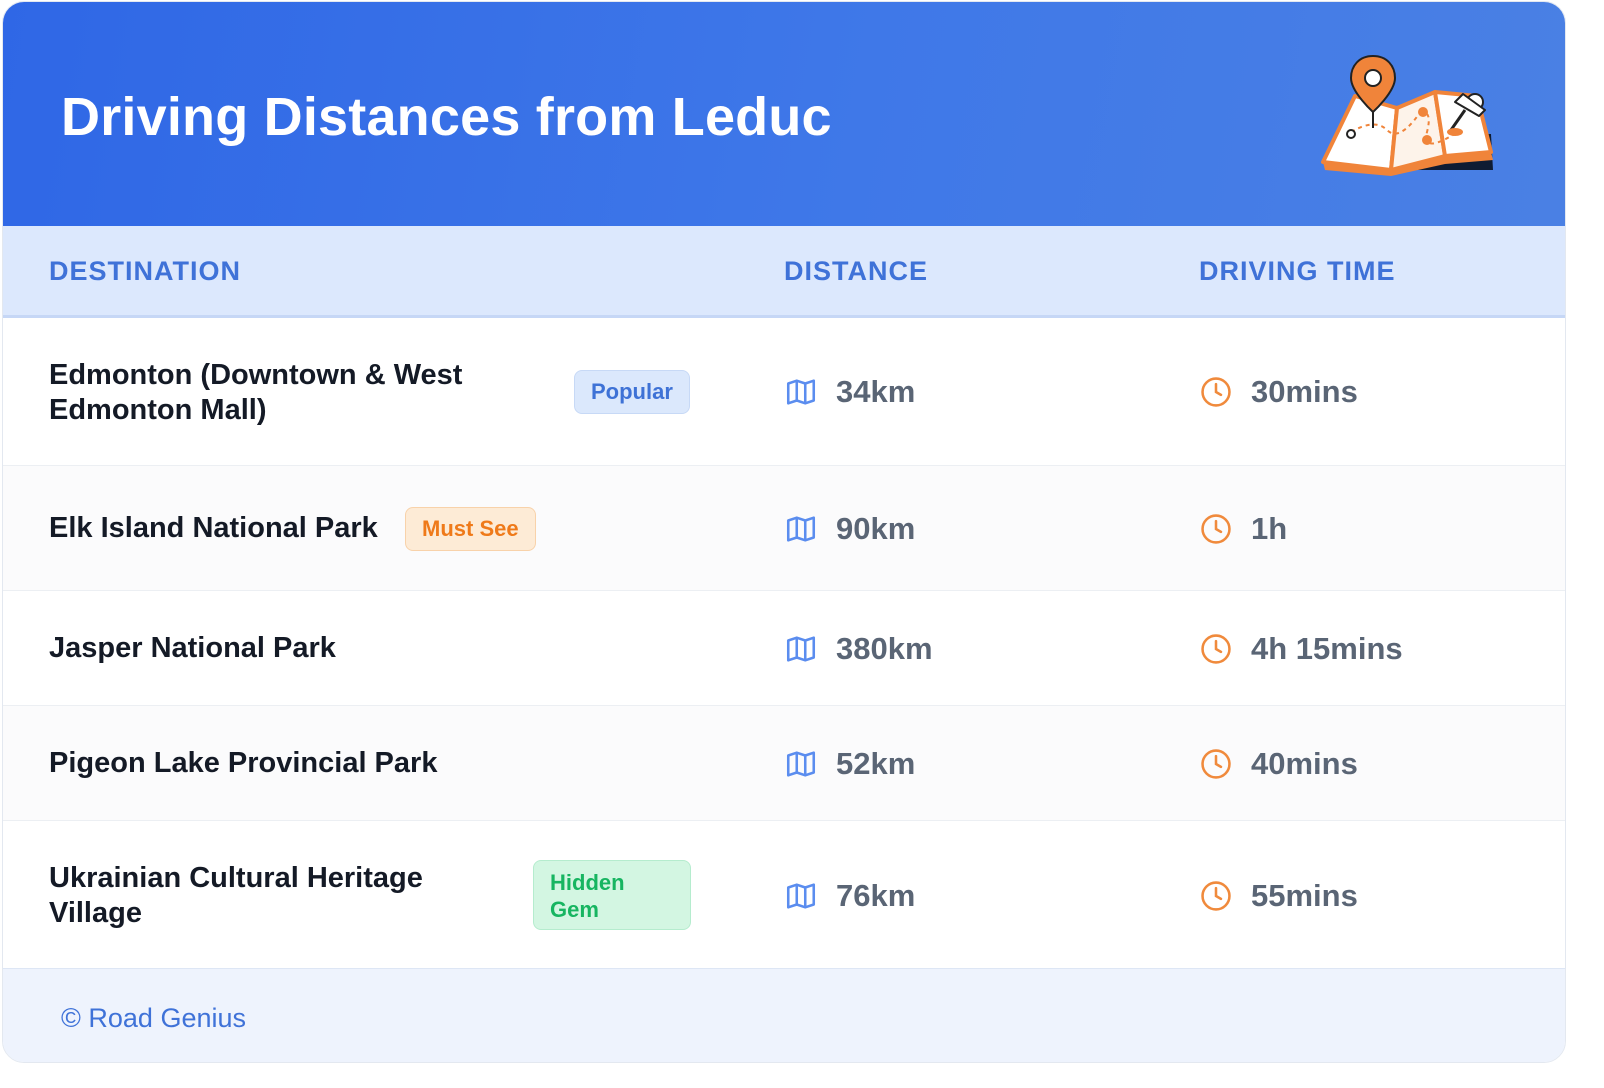 This screenshot has height=1088, width=1604. What do you see at coordinates (470, 529) in the screenshot?
I see `must-see-badge: Must See` at bounding box center [470, 529].